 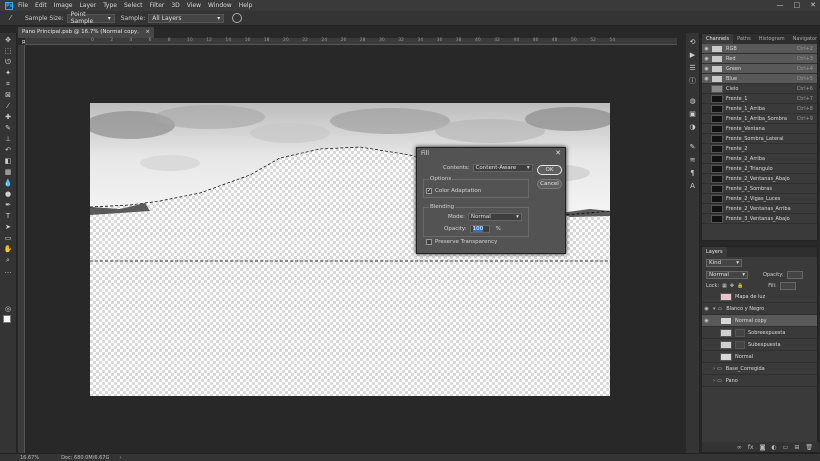 What do you see at coordinates (759, 297) in the screenshot?
I see `layer-row: Mapa de luz` at bounding box center [759, 297].